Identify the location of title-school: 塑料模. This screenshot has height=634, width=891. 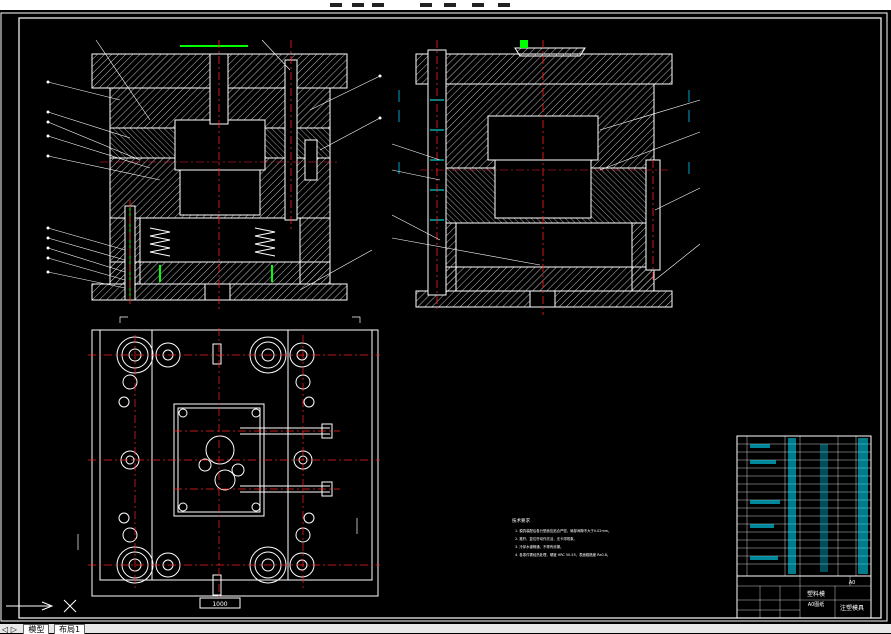
(816, 594).